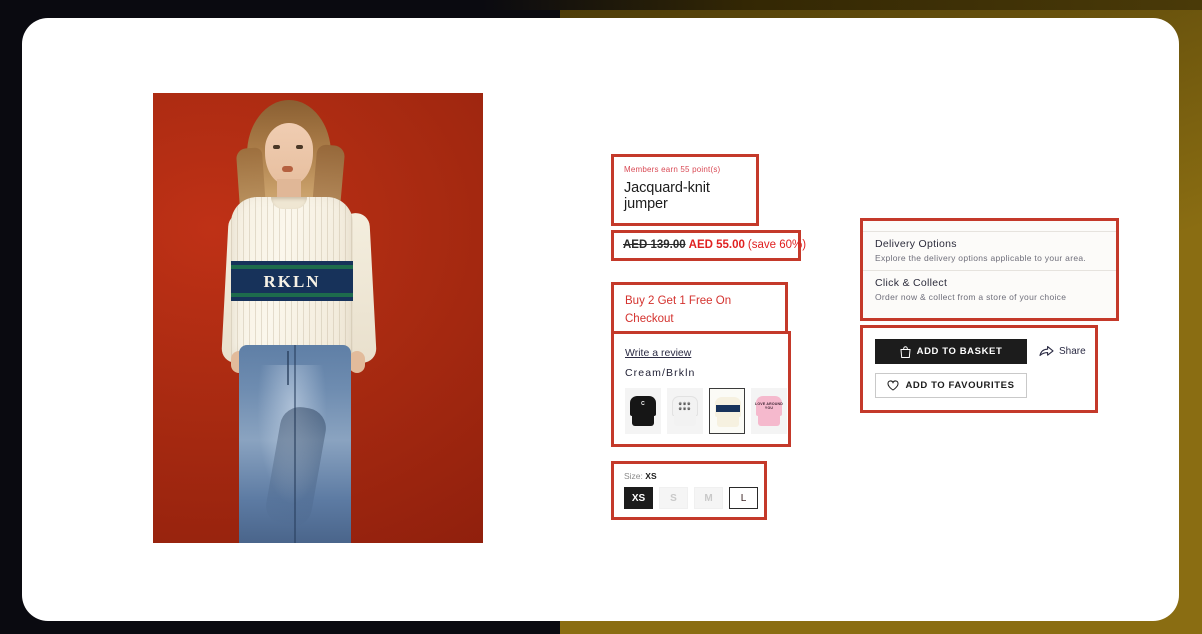  Describe the element at coordinates (654, 245) in the screenshot. I see `price-original: AED 139.00` at that location.